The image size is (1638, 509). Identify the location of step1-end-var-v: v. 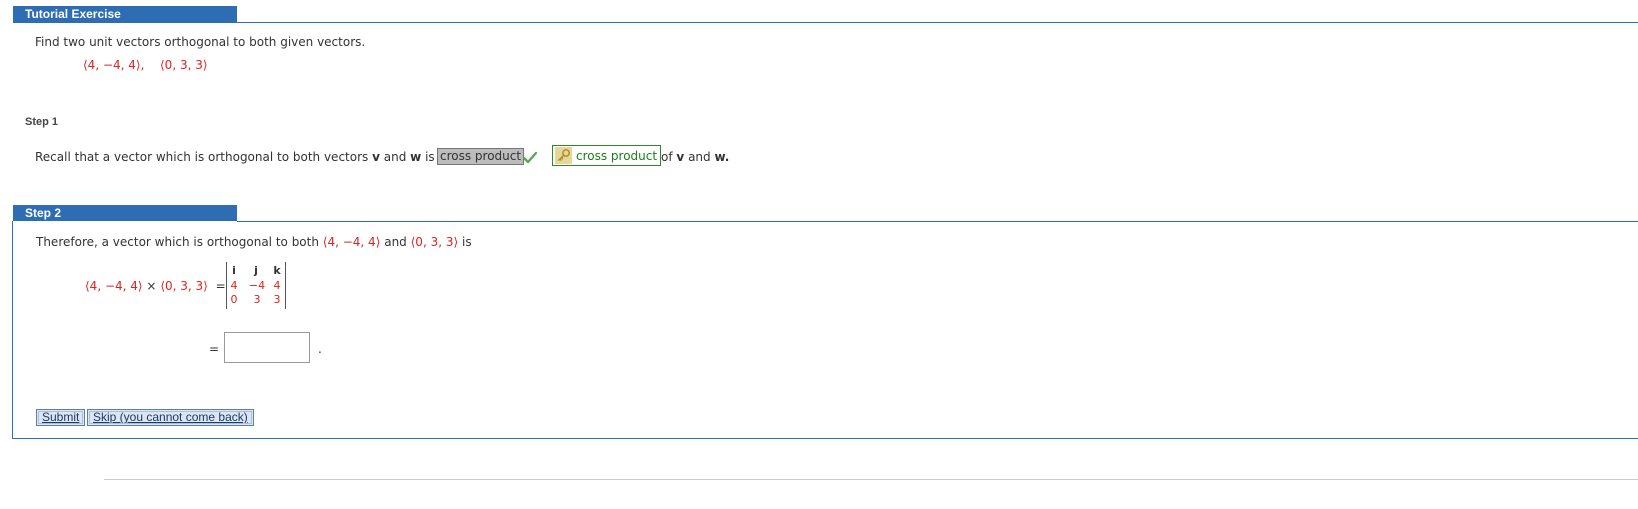
(680, 157).